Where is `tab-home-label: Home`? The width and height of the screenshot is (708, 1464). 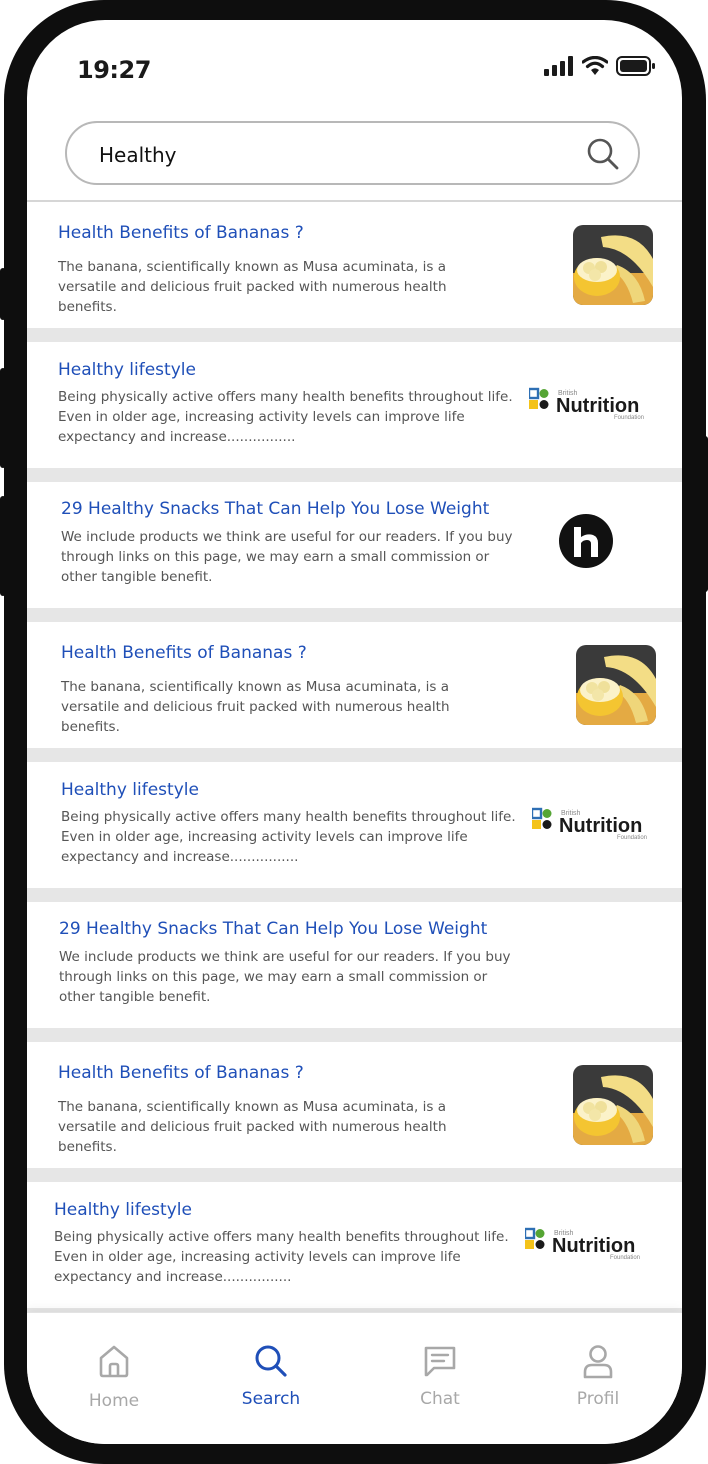
tab-home-label: Home is located at coordinates (114, 1401).